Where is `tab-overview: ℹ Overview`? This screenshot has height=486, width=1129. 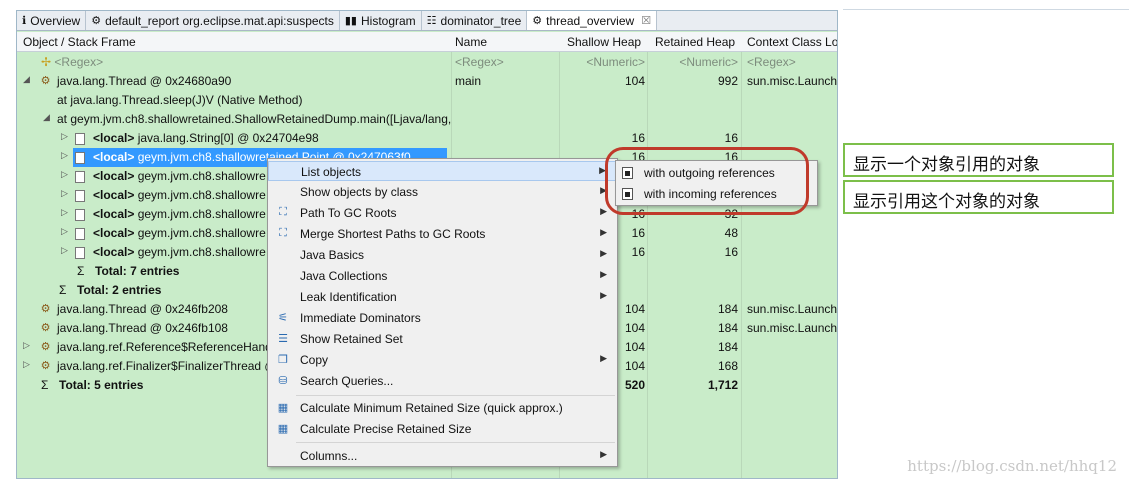 tab-overview: ℹ Overview is located at coordinates (52, 20).